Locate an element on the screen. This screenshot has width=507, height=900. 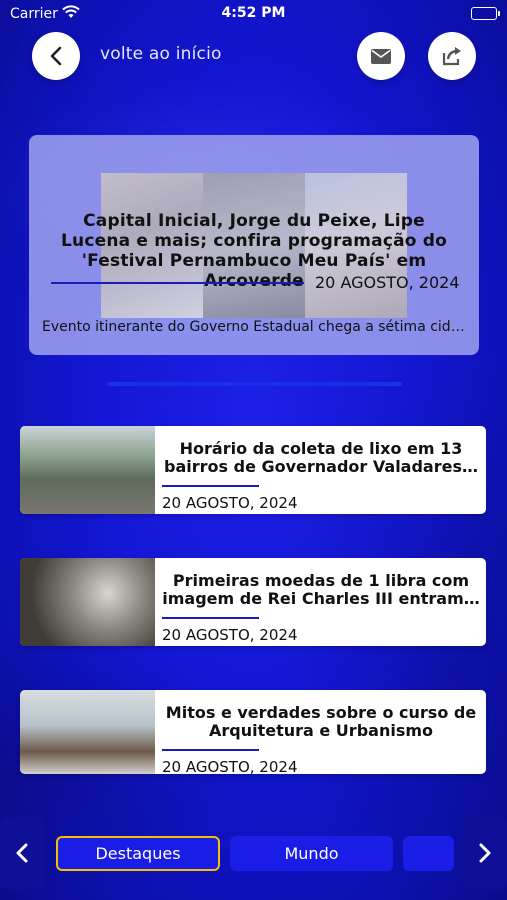
share-icon is located at coordinates (451, 56).